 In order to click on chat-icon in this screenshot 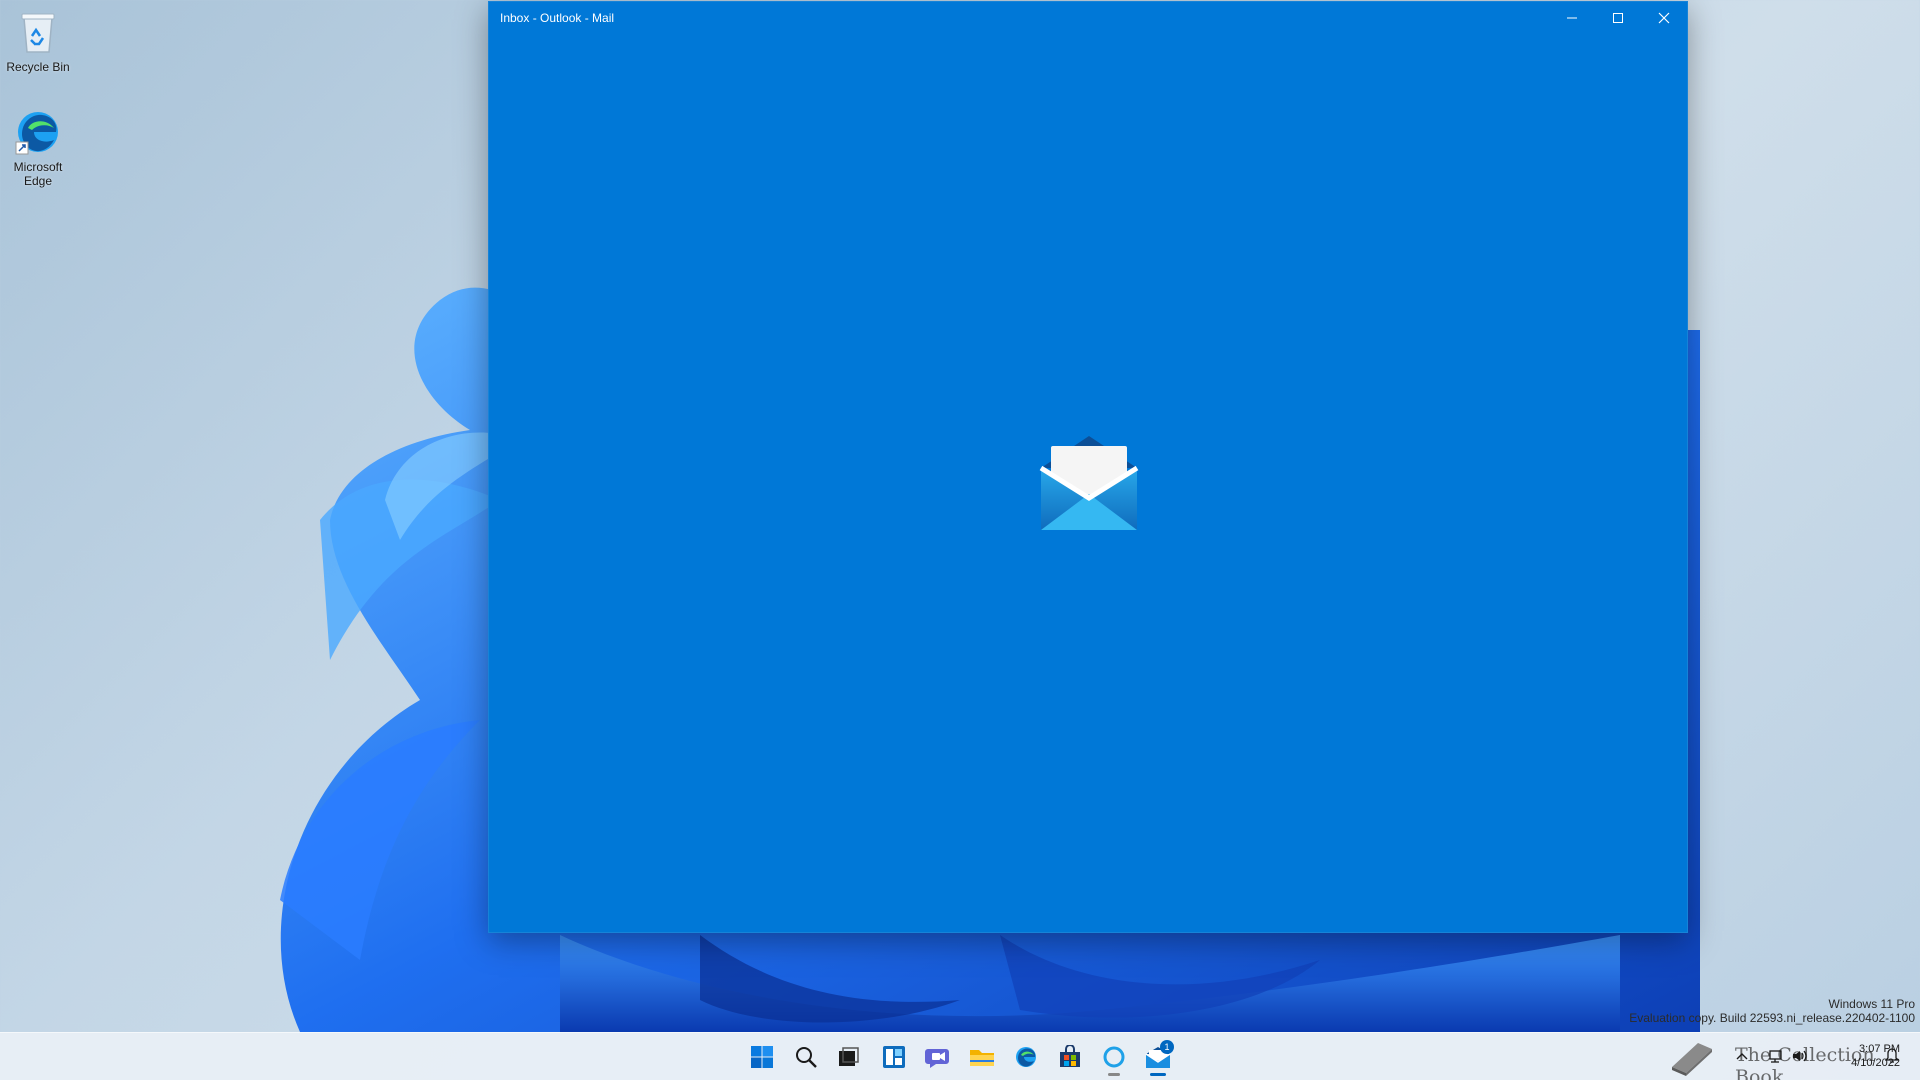, I will do `click(937, 1058)`.